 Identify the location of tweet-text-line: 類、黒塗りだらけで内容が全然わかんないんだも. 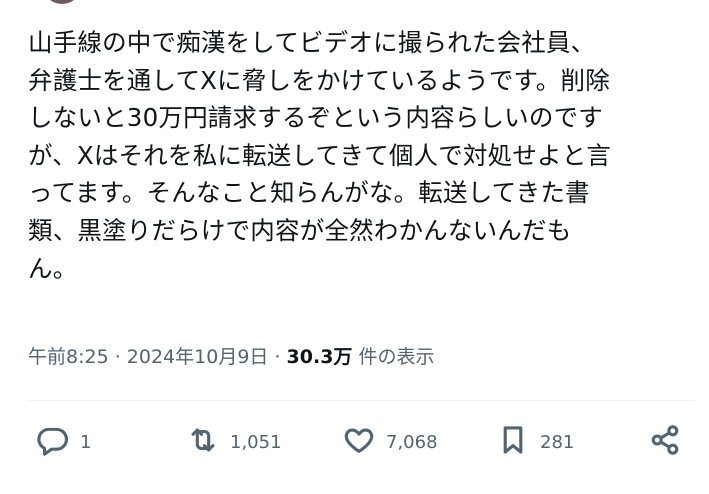
(300, 230).